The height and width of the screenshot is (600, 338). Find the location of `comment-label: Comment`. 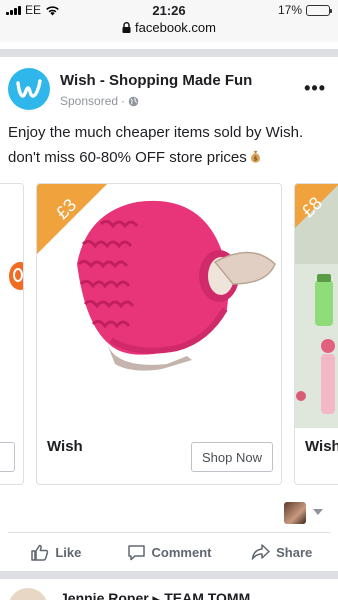

comment-label: Comment is located at coordinates (181, 552).